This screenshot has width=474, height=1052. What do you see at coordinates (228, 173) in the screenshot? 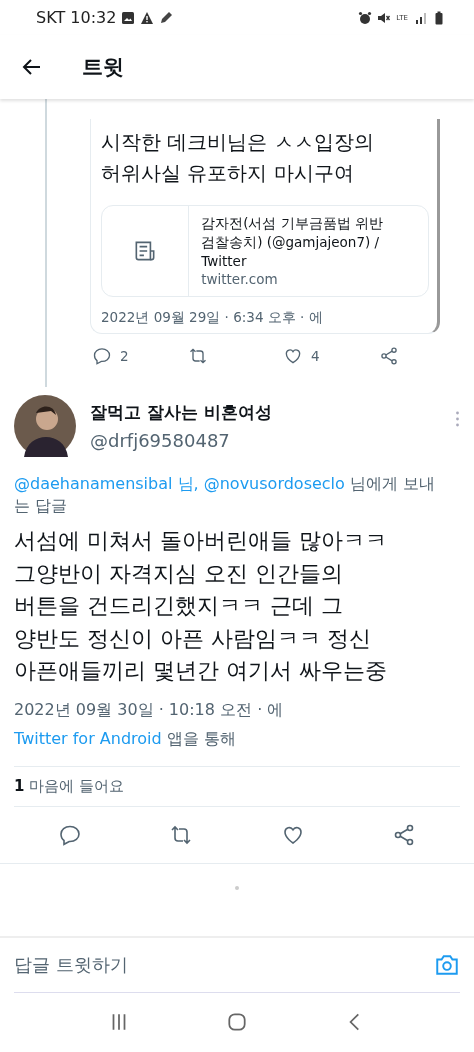
I see `tweet-text-line: 허위사실 유포하지 마시구여` at bounding box center [228, 173].